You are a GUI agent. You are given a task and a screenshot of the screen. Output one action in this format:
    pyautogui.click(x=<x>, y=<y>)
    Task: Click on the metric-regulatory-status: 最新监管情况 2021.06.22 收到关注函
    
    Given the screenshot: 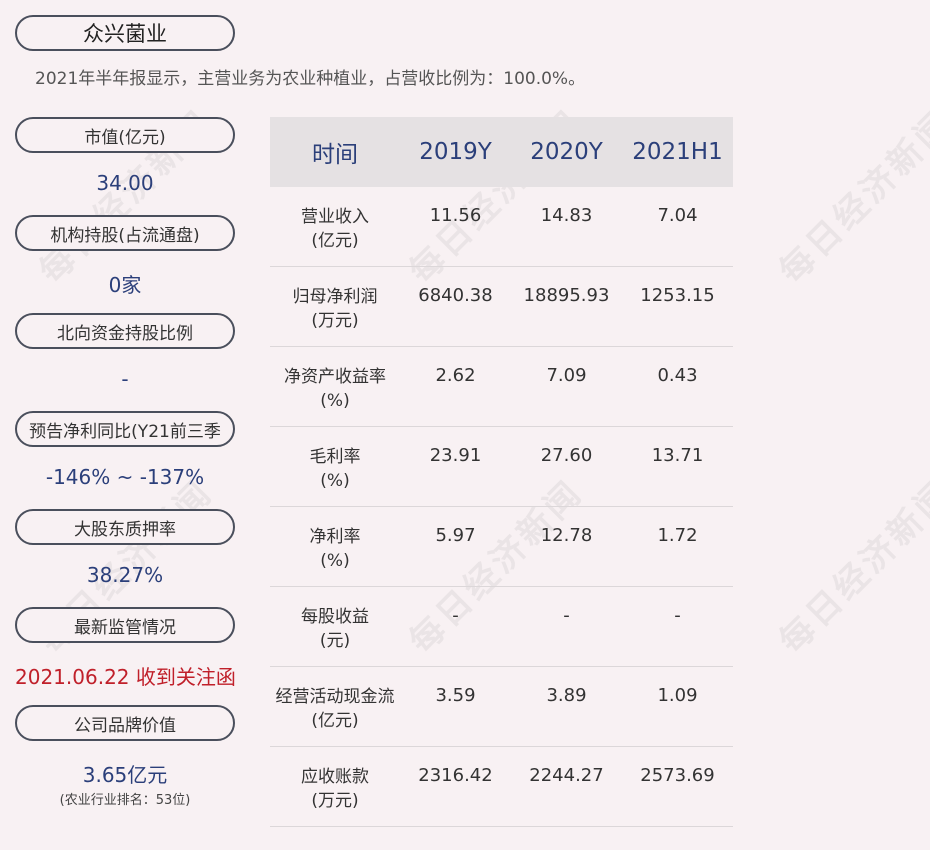 What is the action you would take?
    pyautogui.click(x=125, y=656)
    